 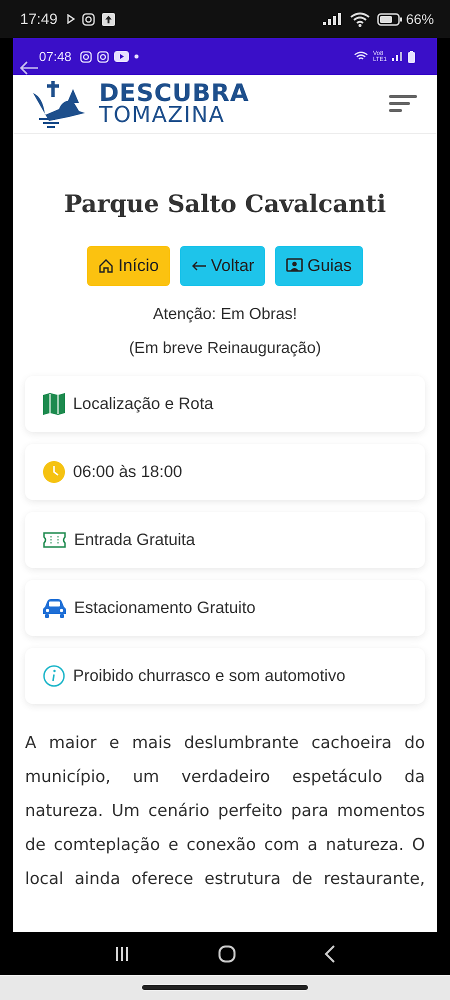 I want to click on notice-text: (Em breve Reinauguração), so click(x=225, y=349).